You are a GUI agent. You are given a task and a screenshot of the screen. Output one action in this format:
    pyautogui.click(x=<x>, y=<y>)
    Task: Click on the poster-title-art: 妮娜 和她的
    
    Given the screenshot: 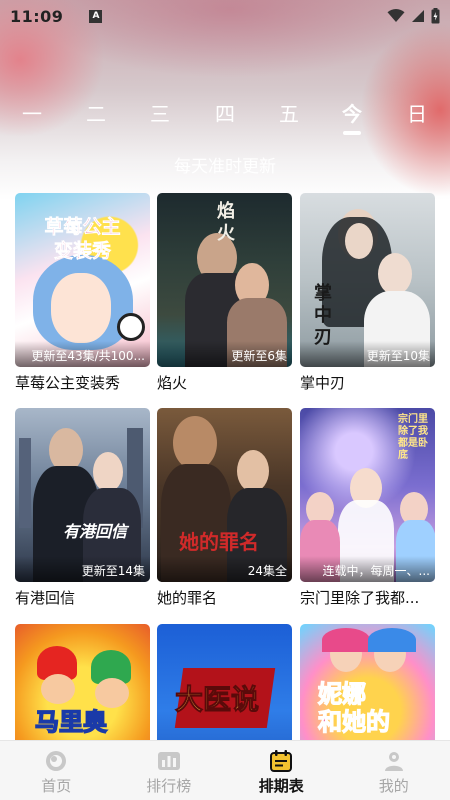 What is the action you would take?
    pyautogui.click(x=353, y=707)
    